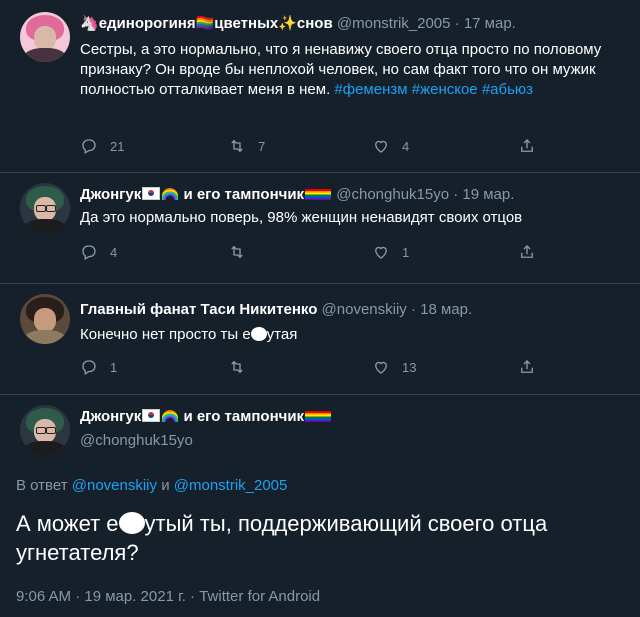 The width and height of the screenshot is (640, 617). I want to click on tweet-text: Конечно нет просто ты е утая, so click(189, 334).